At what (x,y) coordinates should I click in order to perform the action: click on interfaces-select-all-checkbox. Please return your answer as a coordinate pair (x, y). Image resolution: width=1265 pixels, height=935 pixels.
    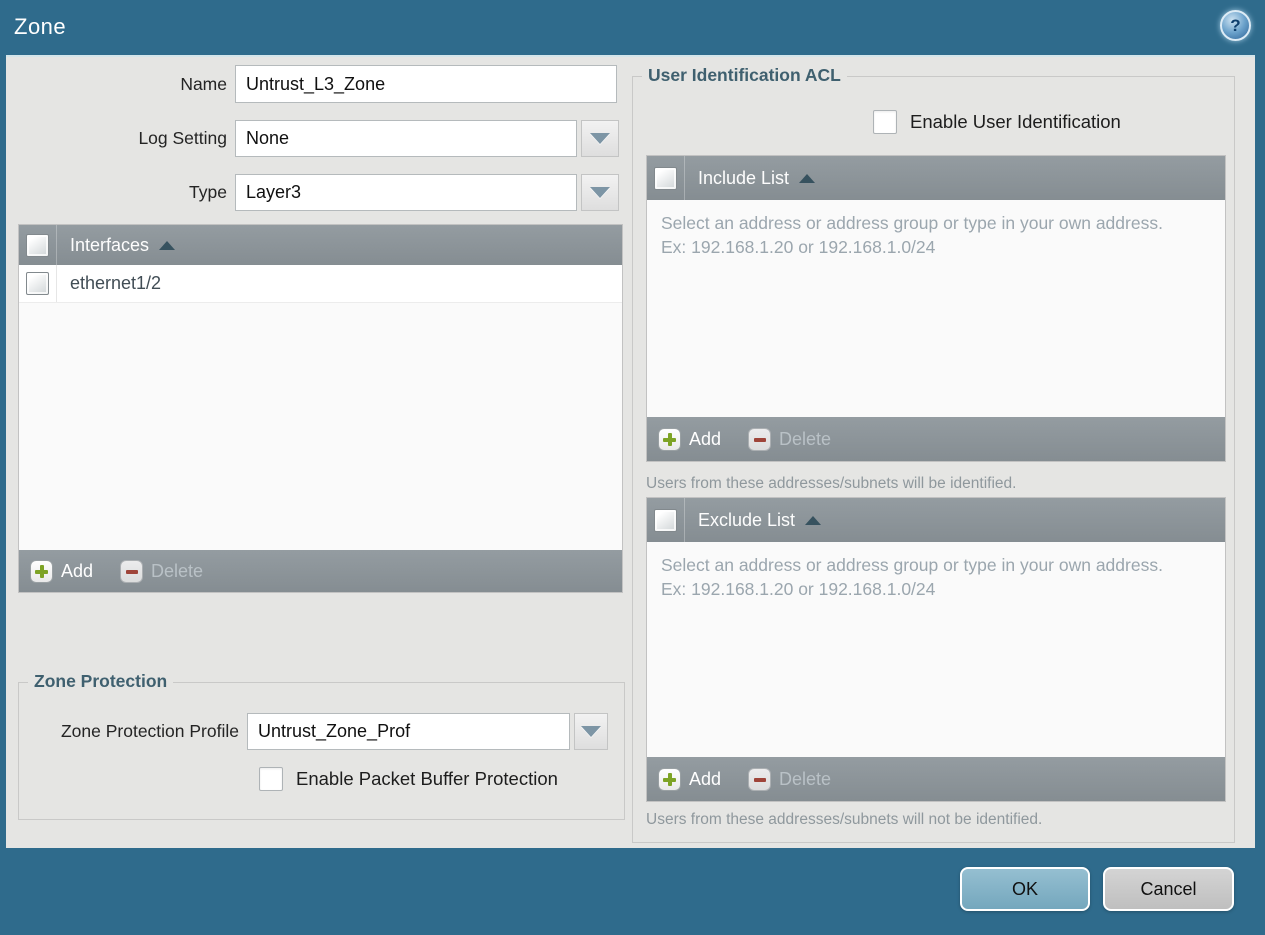
    Looking at the image, I should click on (37, 245).